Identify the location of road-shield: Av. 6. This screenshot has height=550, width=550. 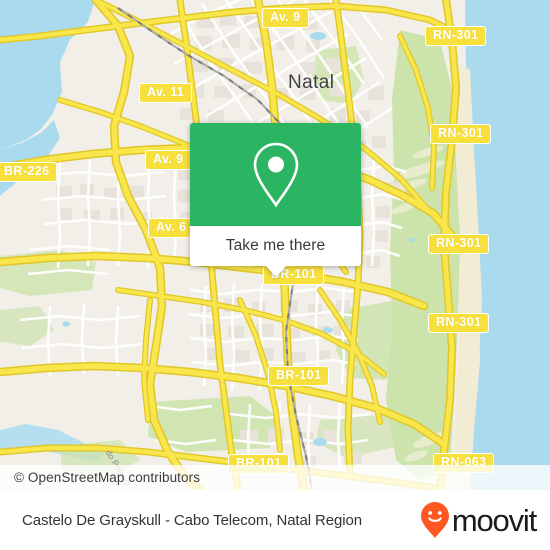
(171, 228).